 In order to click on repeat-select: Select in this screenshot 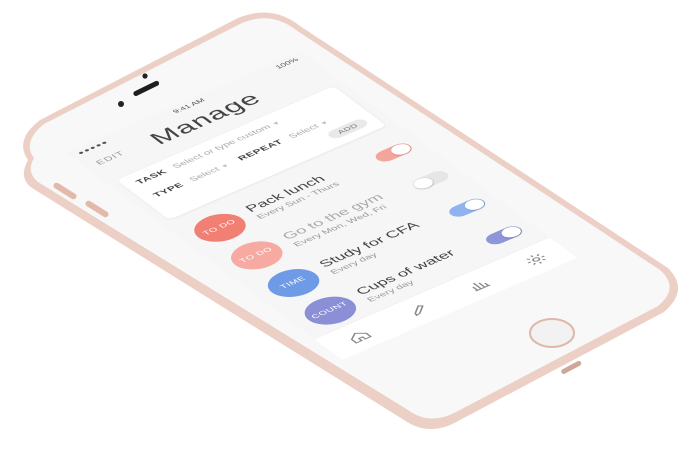, I will do `click(304, 131)`.